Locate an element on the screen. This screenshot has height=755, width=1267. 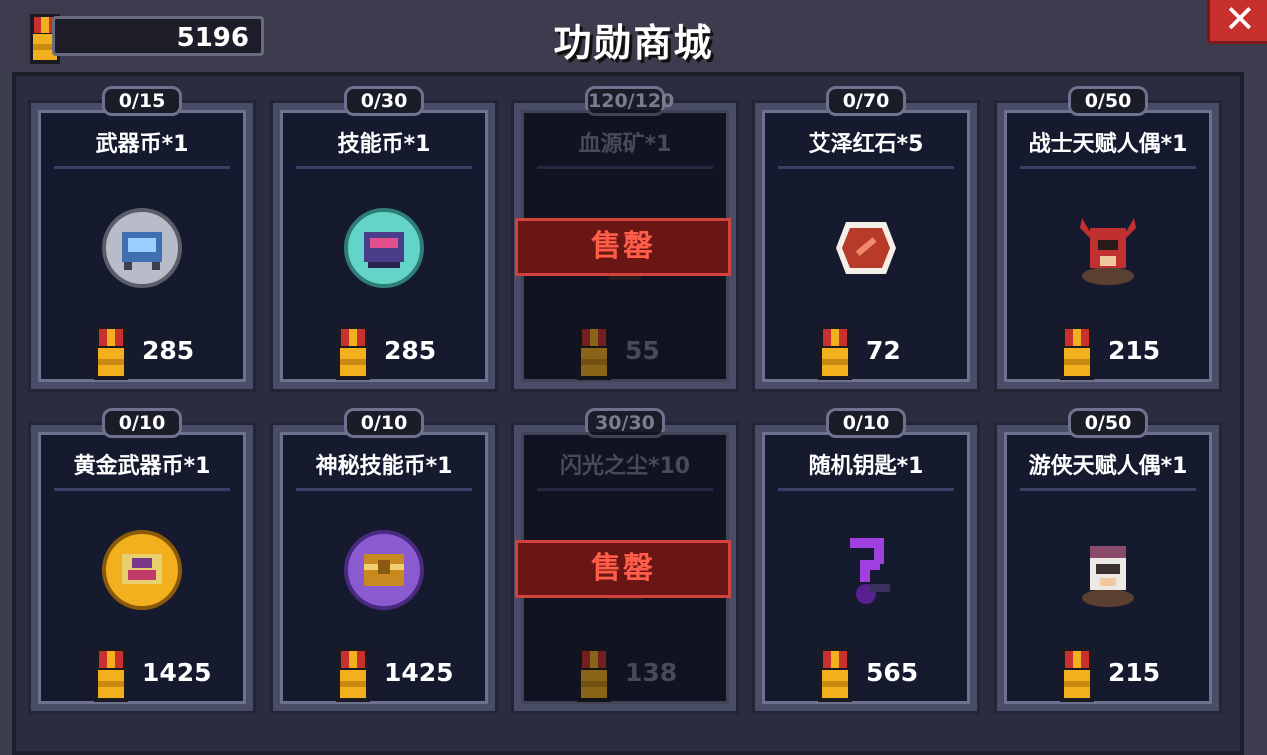
close-icon: ✕ is located at coordinates (1240, 20).